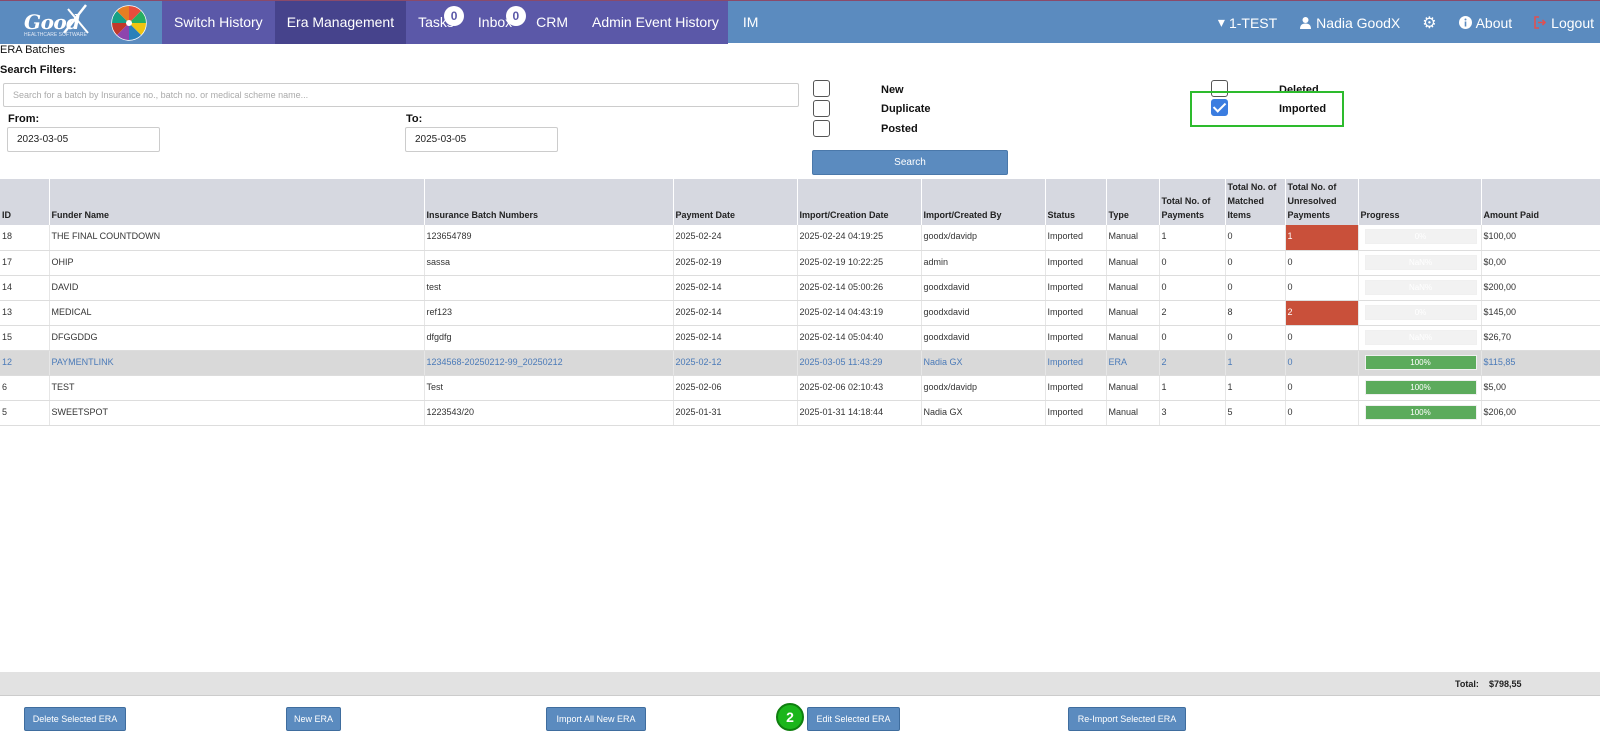 This screenshot has height=738, width=1600. I want to click on info-icon, so click(1465, 22).